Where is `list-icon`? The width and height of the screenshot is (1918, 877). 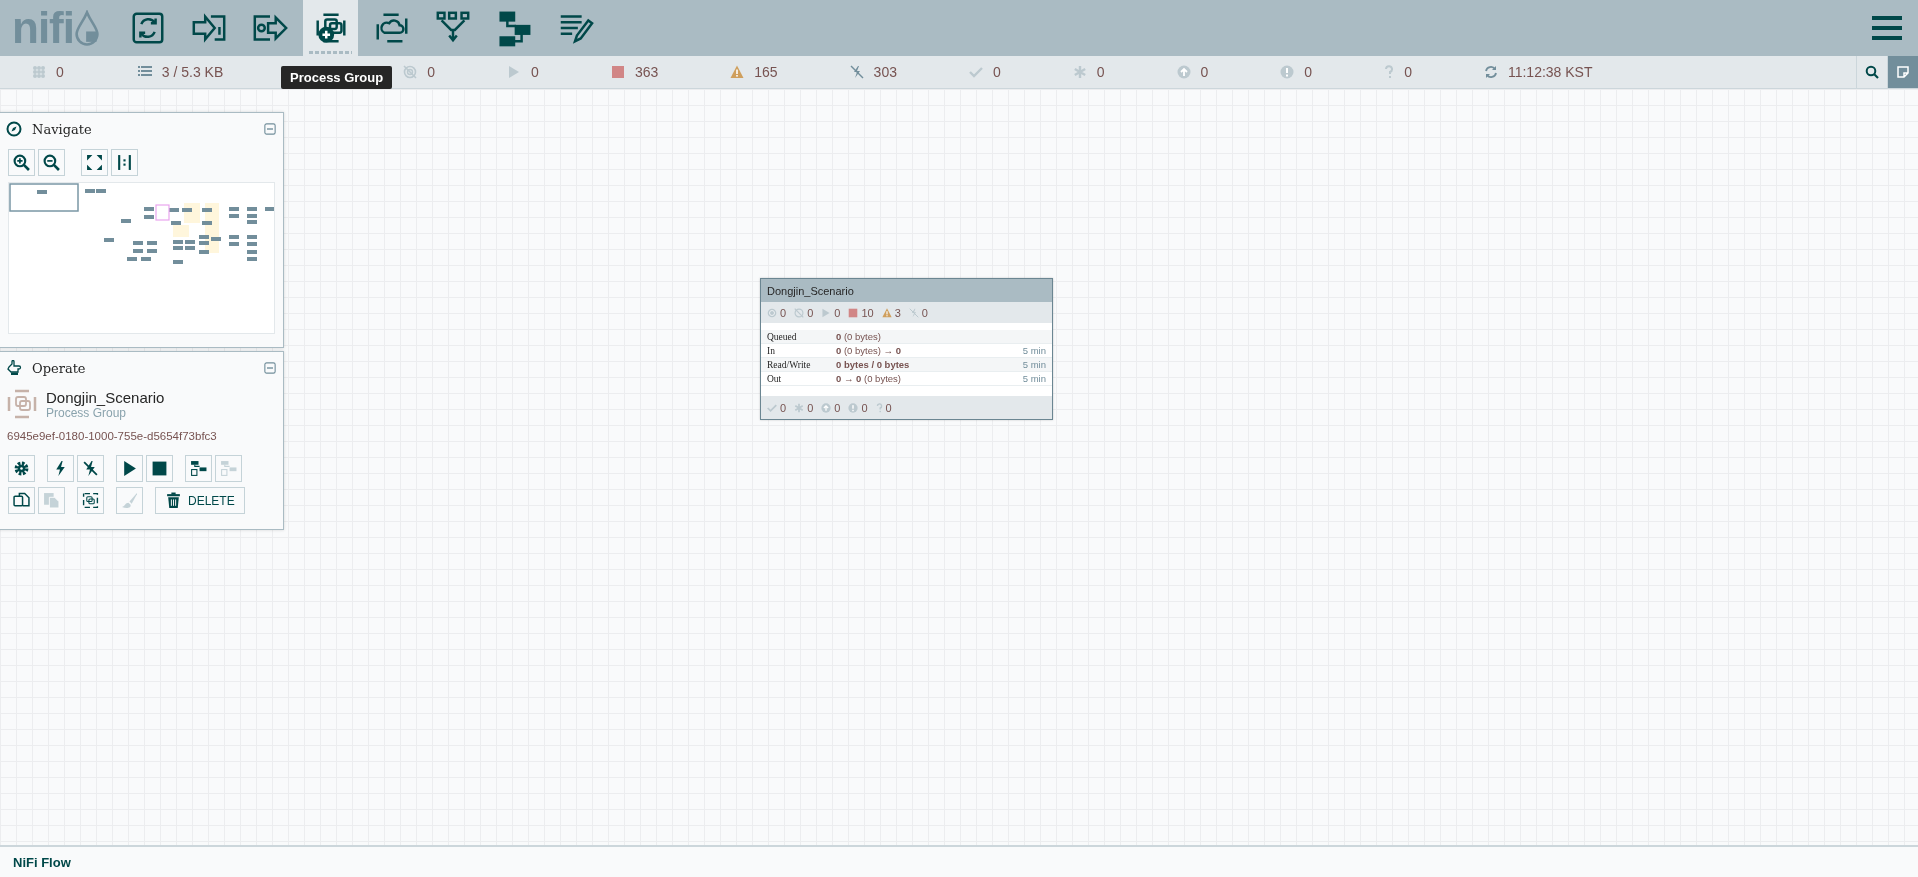 list-icon is located at coordinates (144, 72).